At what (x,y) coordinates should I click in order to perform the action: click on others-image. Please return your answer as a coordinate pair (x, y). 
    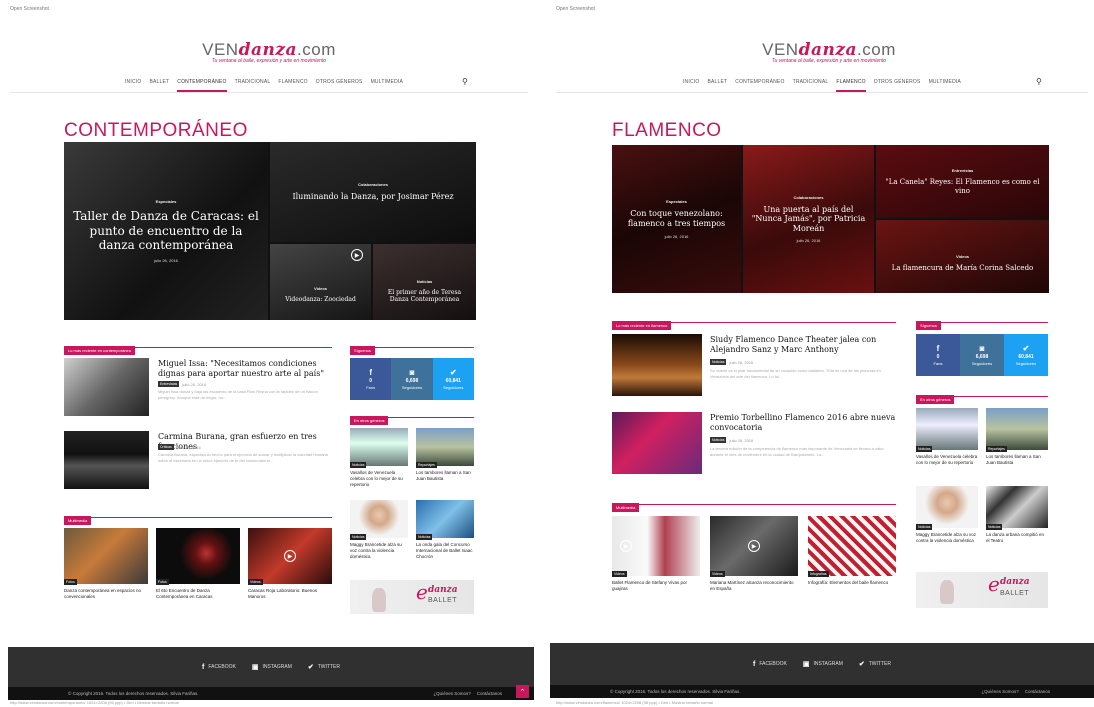
    Looking at the image, I should click on (1017, 507).